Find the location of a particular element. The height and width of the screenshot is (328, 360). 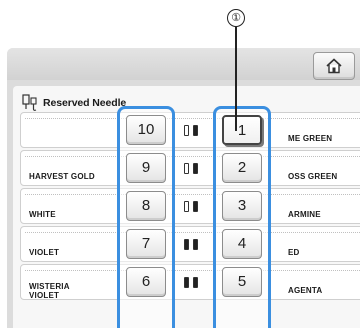

left-color-name: HARVEST GOLD is located at coordinates (62, 176).